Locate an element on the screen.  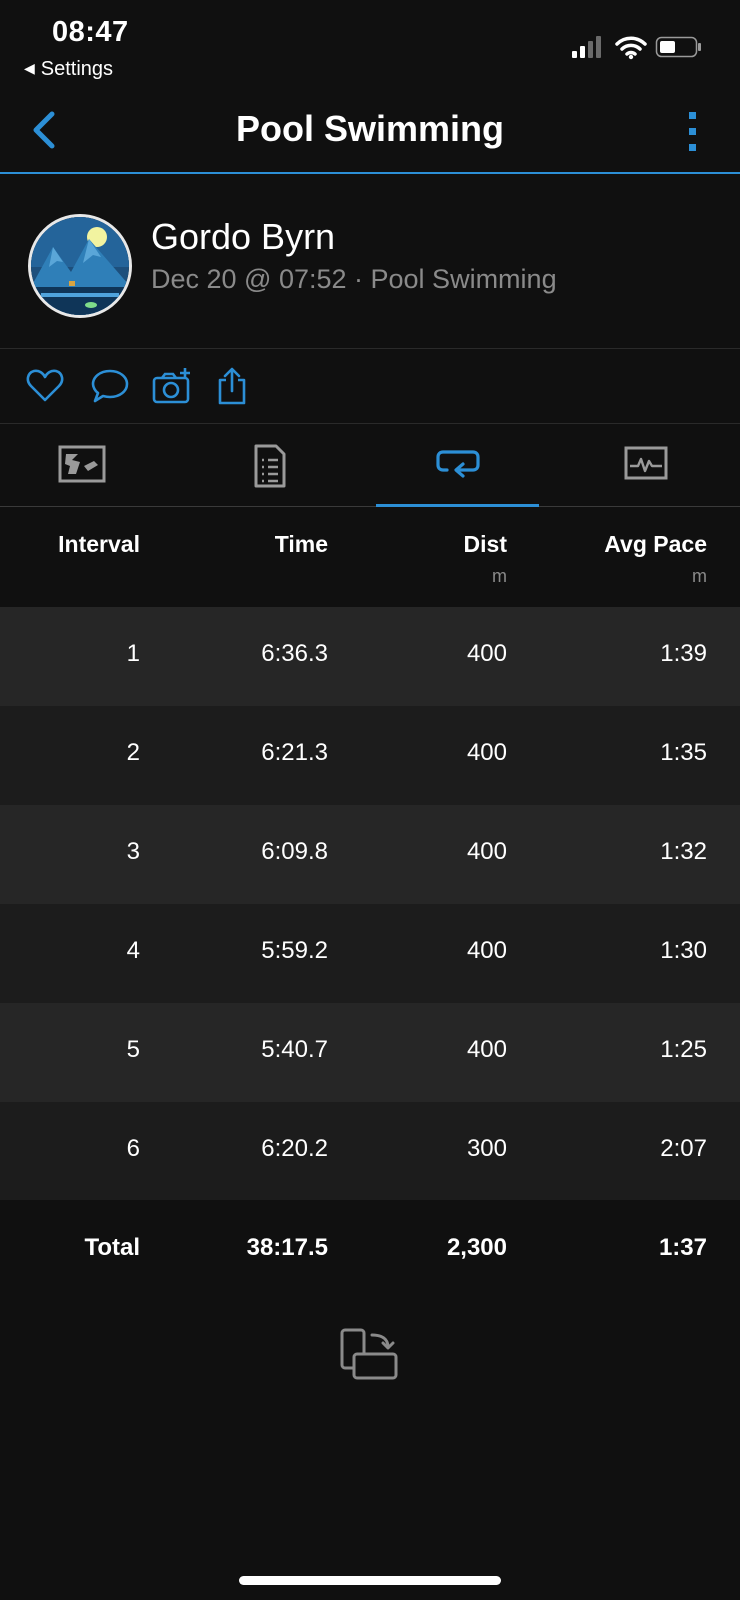
interval-cell: 3 is located at coordinates (133, 851).